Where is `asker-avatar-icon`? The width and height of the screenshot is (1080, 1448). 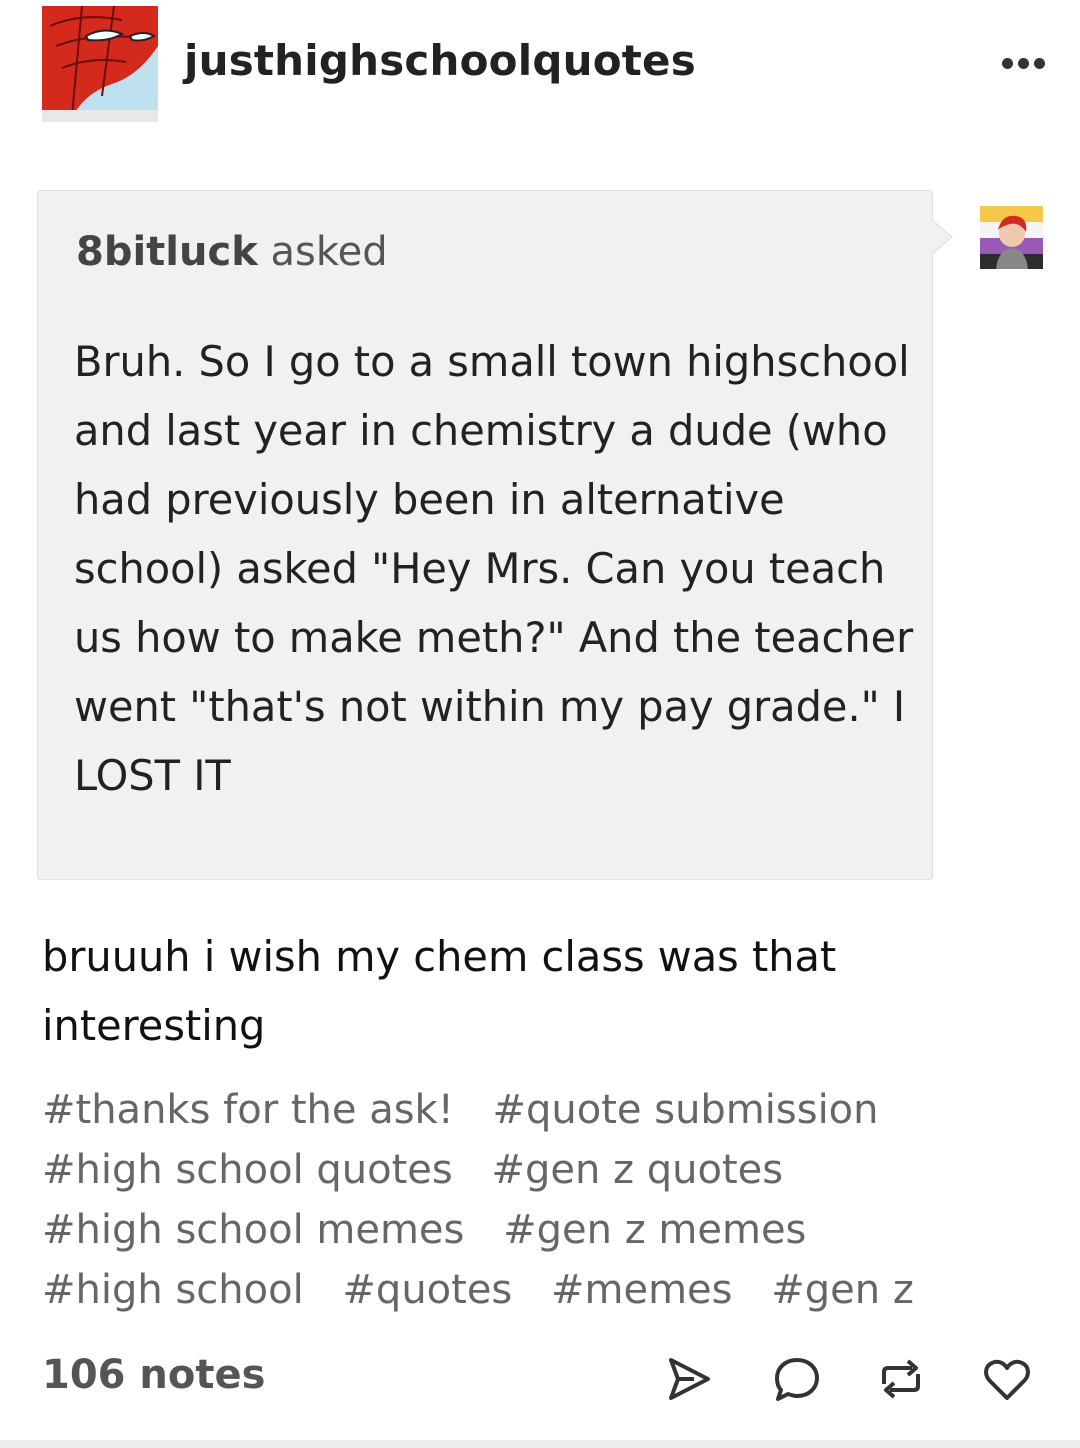 asker-avatar-icon is located at coordinates (1011, 237).